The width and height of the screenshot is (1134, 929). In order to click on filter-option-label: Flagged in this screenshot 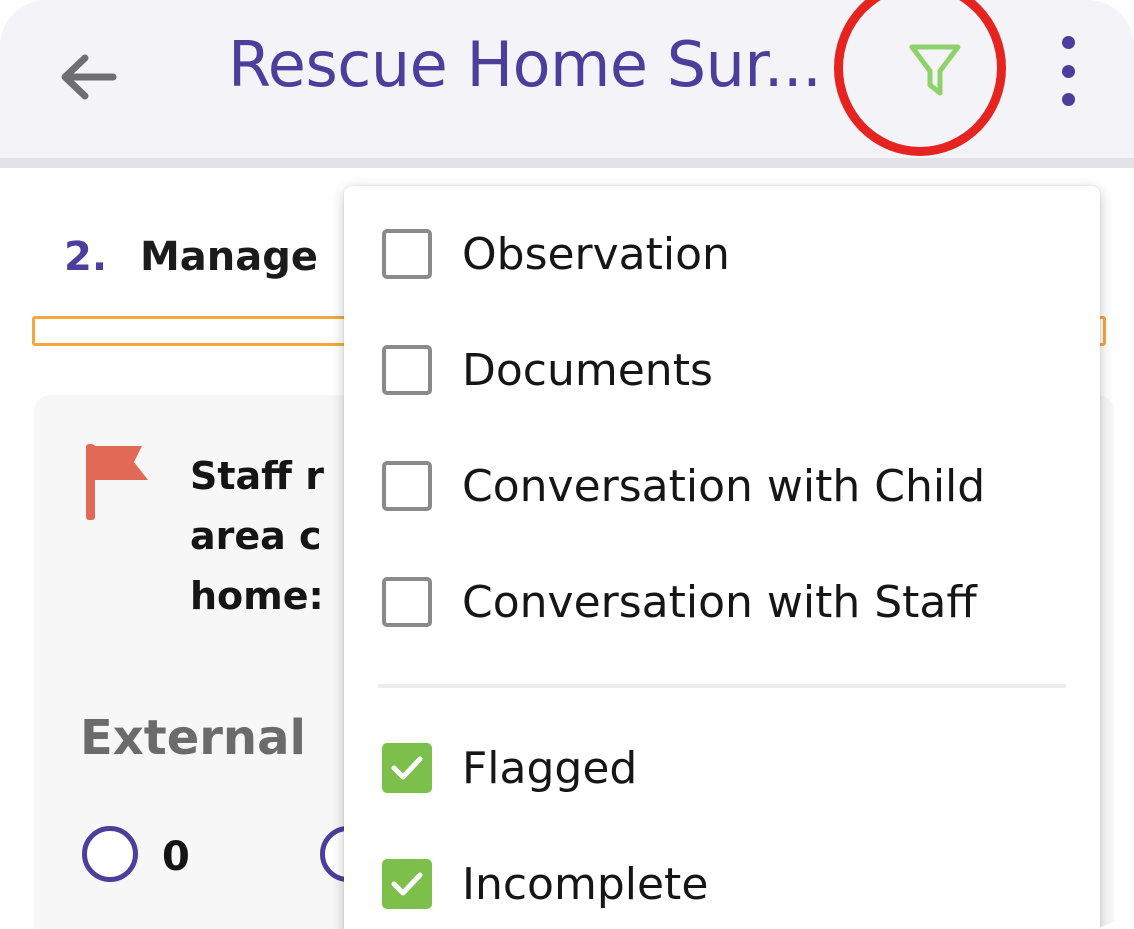, I will do `click(550, 768)`.